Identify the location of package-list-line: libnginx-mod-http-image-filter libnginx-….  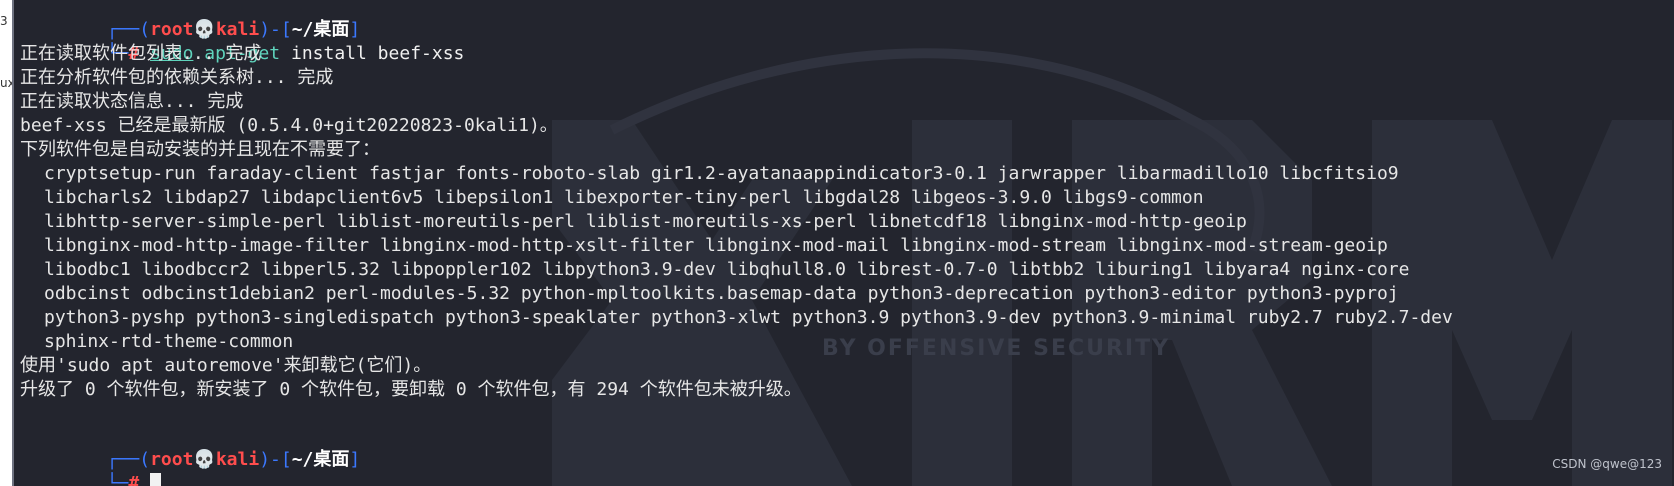
(716, 245).